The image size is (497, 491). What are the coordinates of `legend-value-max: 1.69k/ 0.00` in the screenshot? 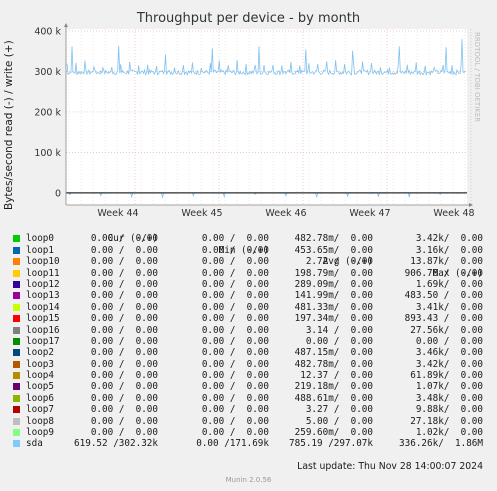 It's located at (449, 284).